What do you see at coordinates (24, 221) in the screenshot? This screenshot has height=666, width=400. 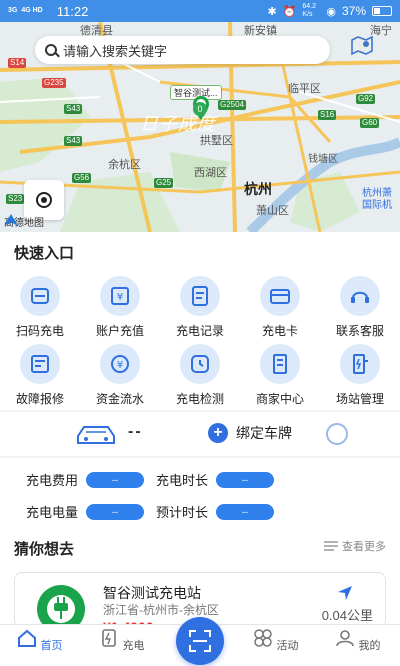 I see `map-attribution: 高德地图` at bounding box center [24, 221].